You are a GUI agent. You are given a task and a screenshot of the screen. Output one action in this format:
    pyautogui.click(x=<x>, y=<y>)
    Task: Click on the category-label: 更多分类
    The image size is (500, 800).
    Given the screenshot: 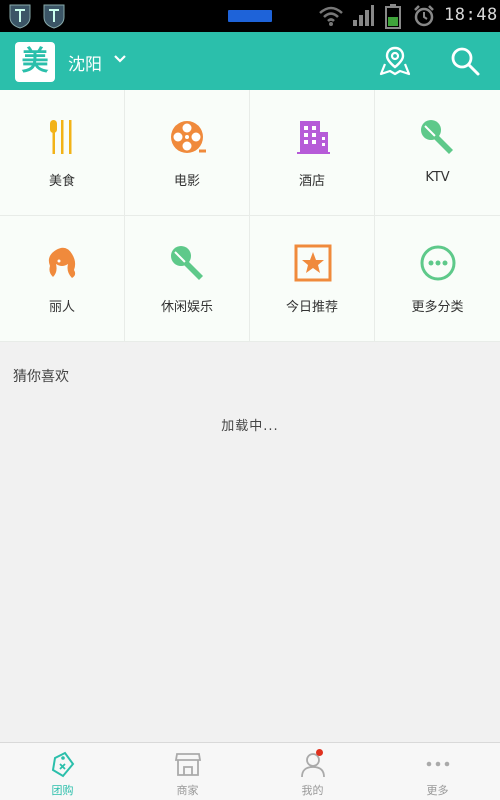 What is the action you would take?
    pyautogui.click(x=437, y=307)
    